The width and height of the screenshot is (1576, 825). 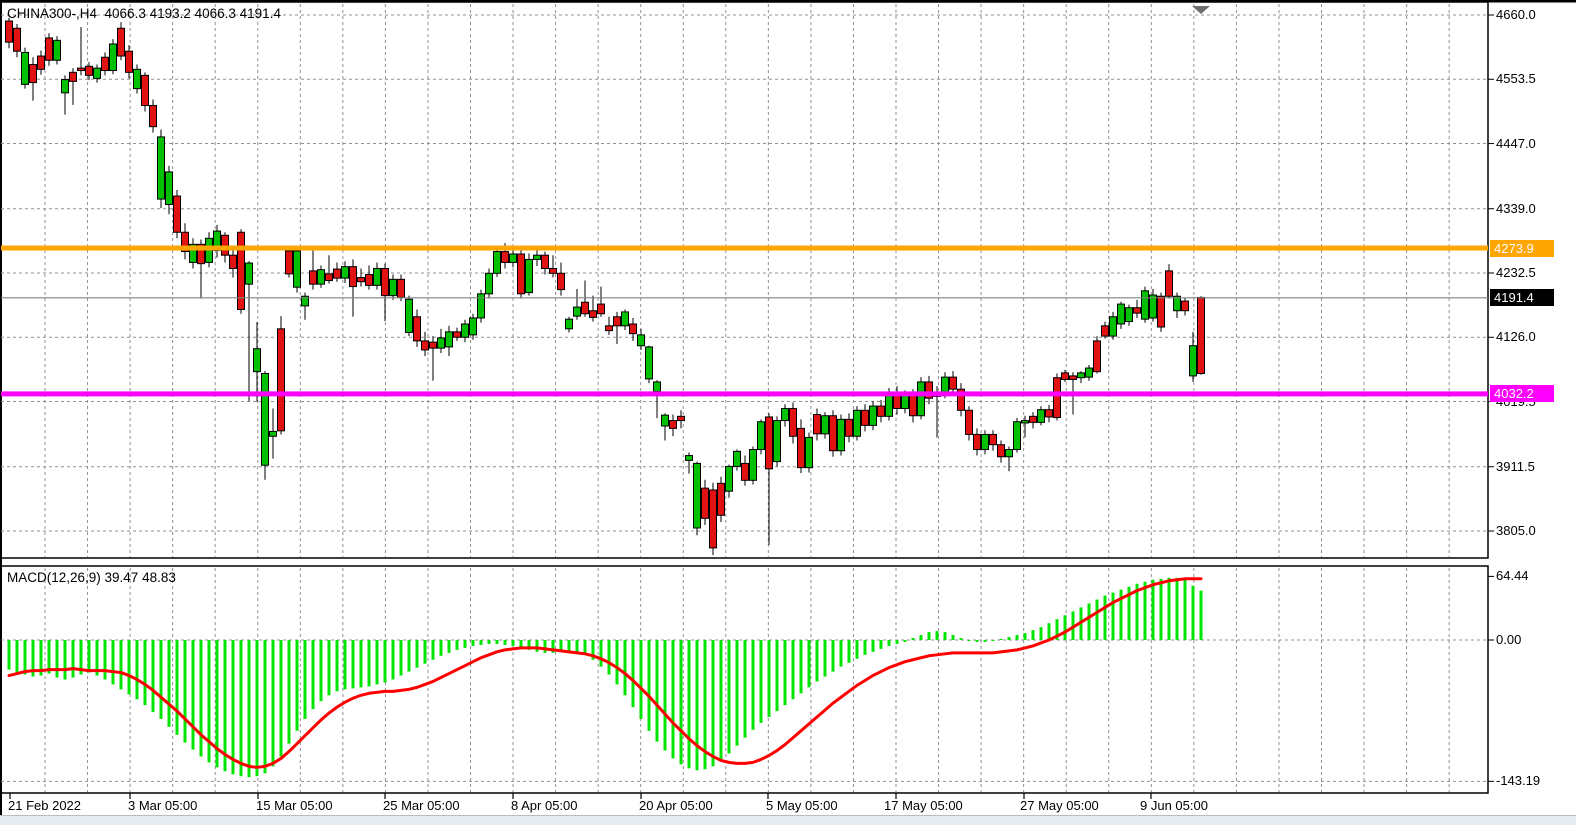 What do you see at coordinates (788, 820) in the screenshot?
I see `window-footer-strip` at bounding box center [788, 820].